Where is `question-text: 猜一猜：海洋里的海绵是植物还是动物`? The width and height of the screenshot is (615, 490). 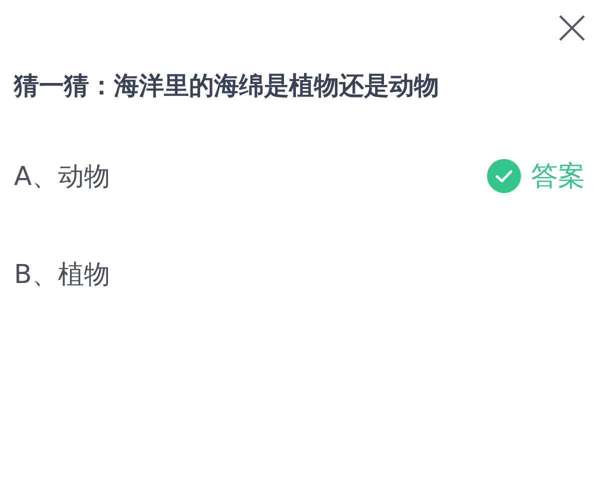 question-text: 猜一猜：海洋里的海绵是植物还是动物 is located at coordinates (227, 86).